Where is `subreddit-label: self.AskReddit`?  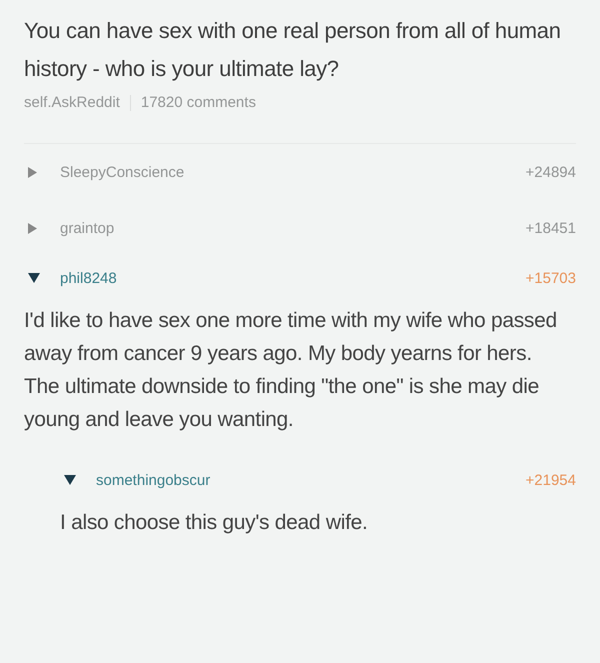
subreddit-label: self.AskReddit is located at coordinates (72, 102).